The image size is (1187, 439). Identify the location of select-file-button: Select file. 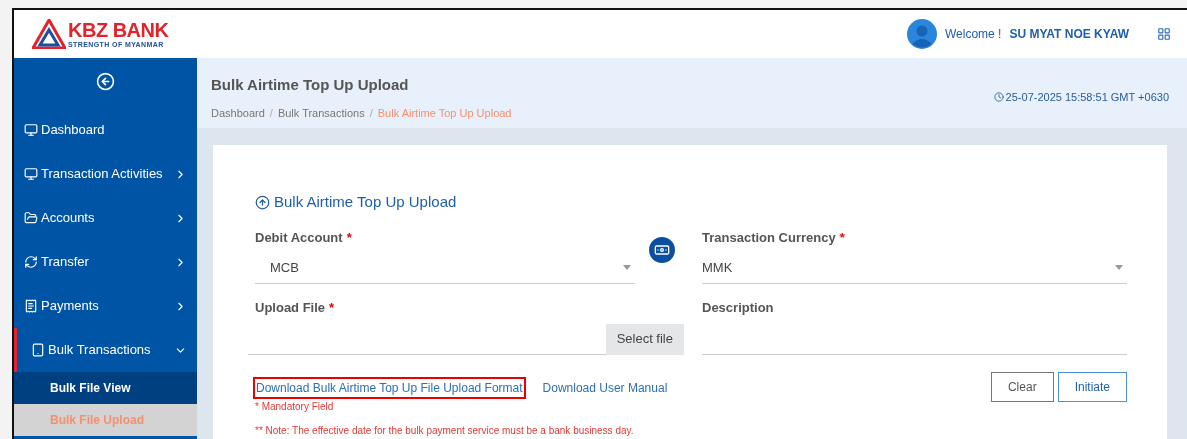
(644, 339).